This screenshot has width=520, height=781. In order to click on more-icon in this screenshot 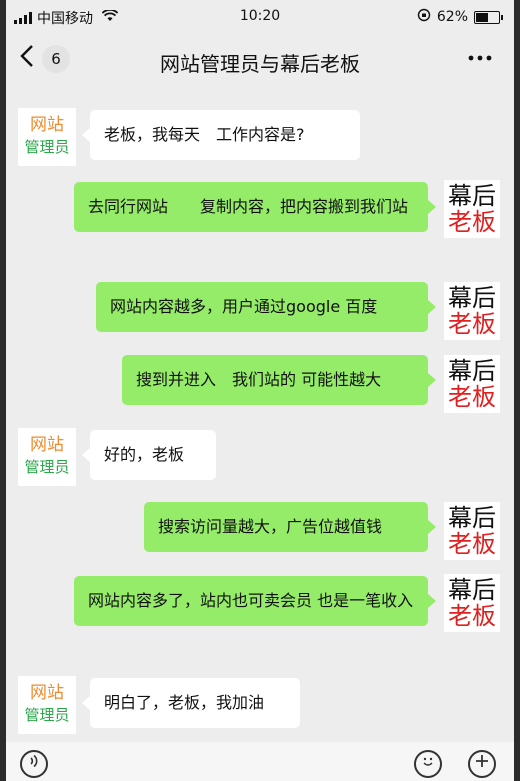, I will do `click(480, 61)`.